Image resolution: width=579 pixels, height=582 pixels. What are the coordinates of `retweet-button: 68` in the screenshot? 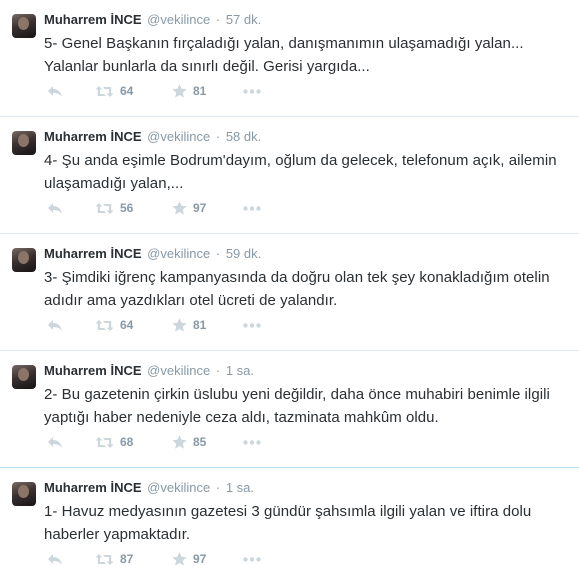 It's located at (114, 442).